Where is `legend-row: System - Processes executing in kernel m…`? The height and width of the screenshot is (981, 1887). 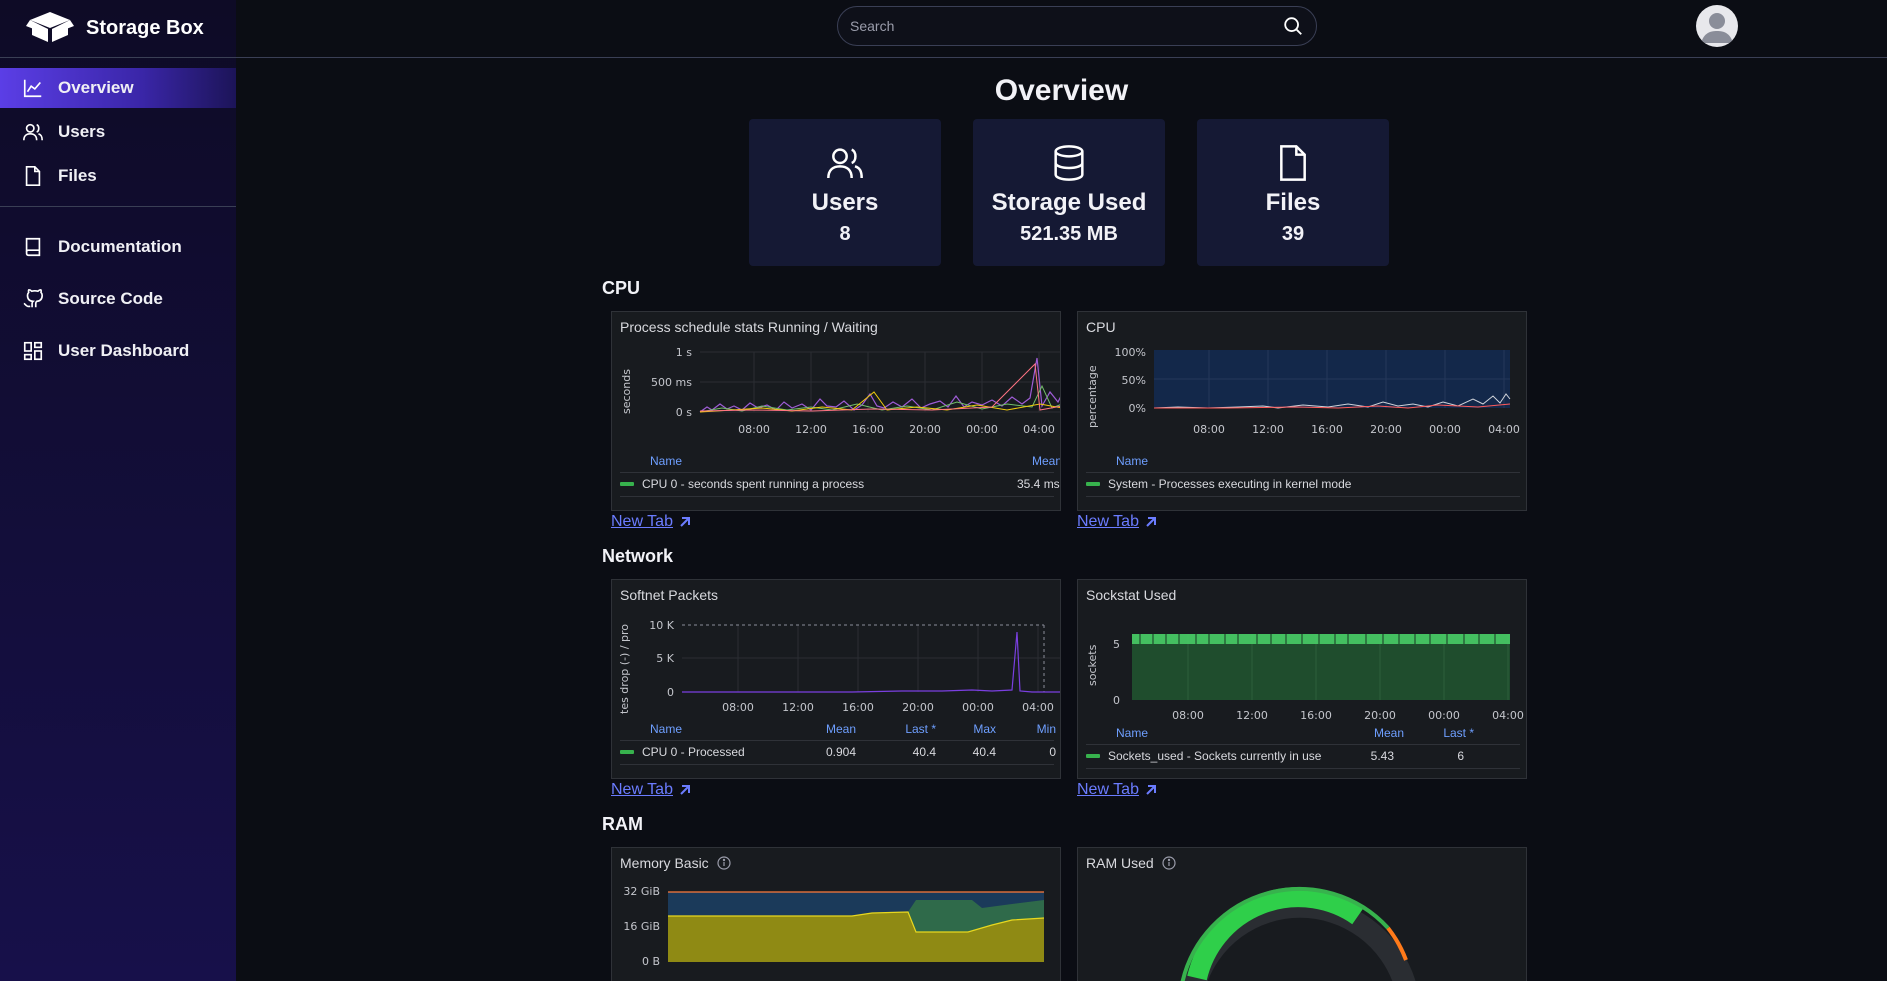 legend-row: System - Processes executing in kernel m… is located at coordinates (1218, 484).